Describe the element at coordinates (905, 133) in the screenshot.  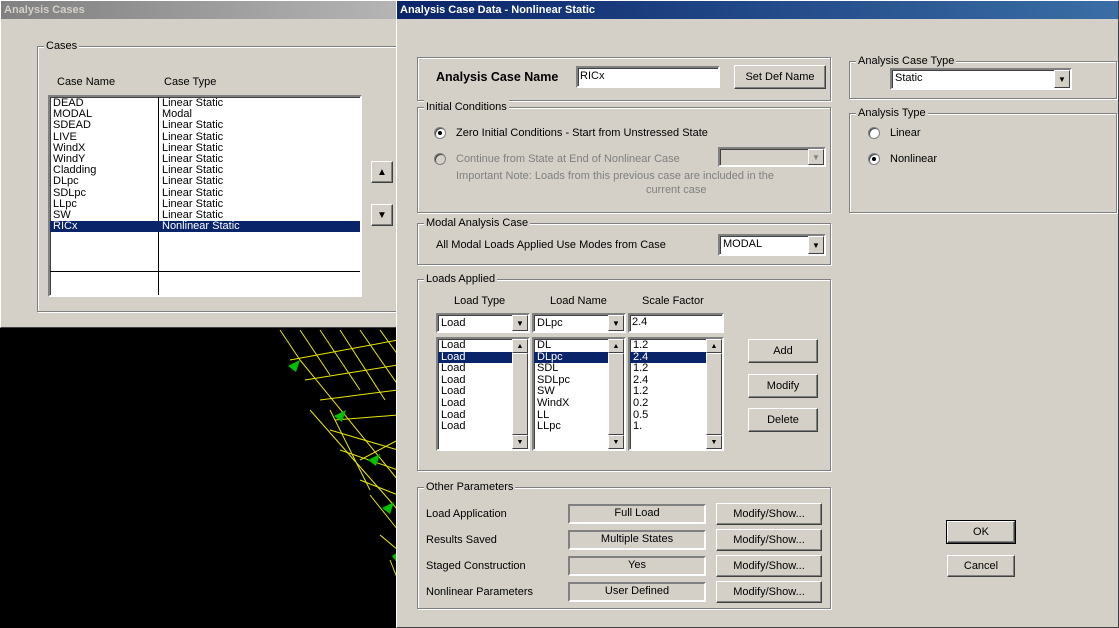
I see `linear-label: Linear` at that location.